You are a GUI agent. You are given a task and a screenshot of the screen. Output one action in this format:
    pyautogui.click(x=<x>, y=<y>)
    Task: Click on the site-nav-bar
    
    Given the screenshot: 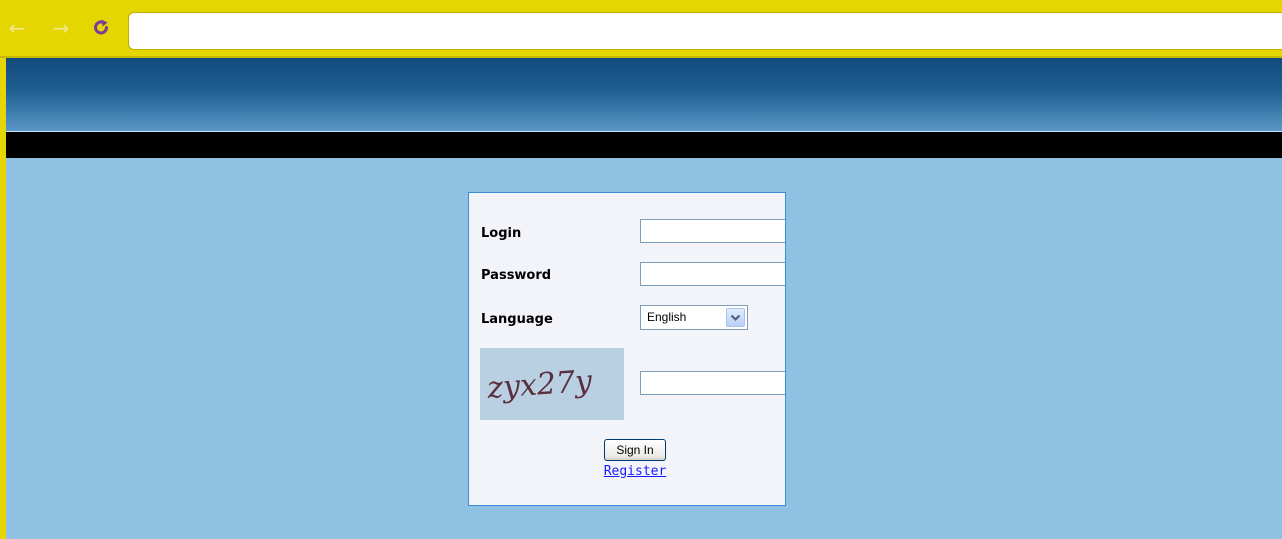 What is the action you would take?
    pyautogui.click(x=644, y=144)
    